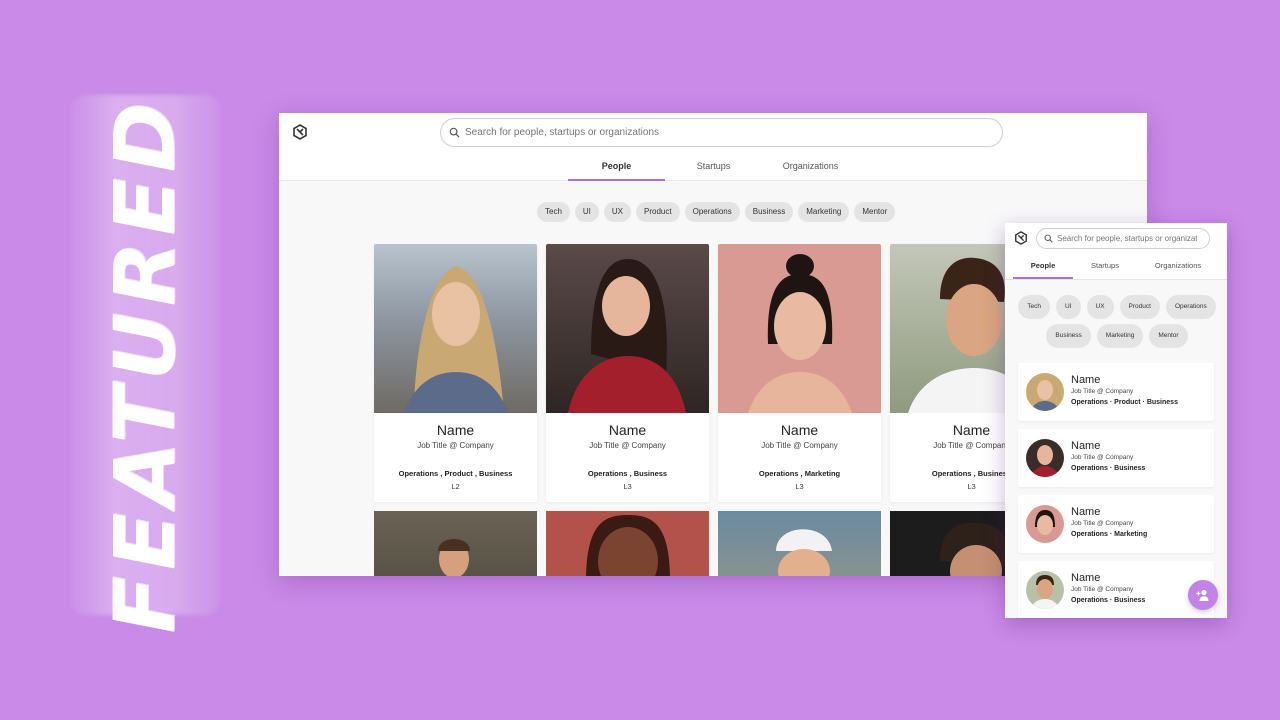 The width and height of the screenshot is (1280, 720). I want to click on person-tags: Operations , Marketing, so click(799, 473).